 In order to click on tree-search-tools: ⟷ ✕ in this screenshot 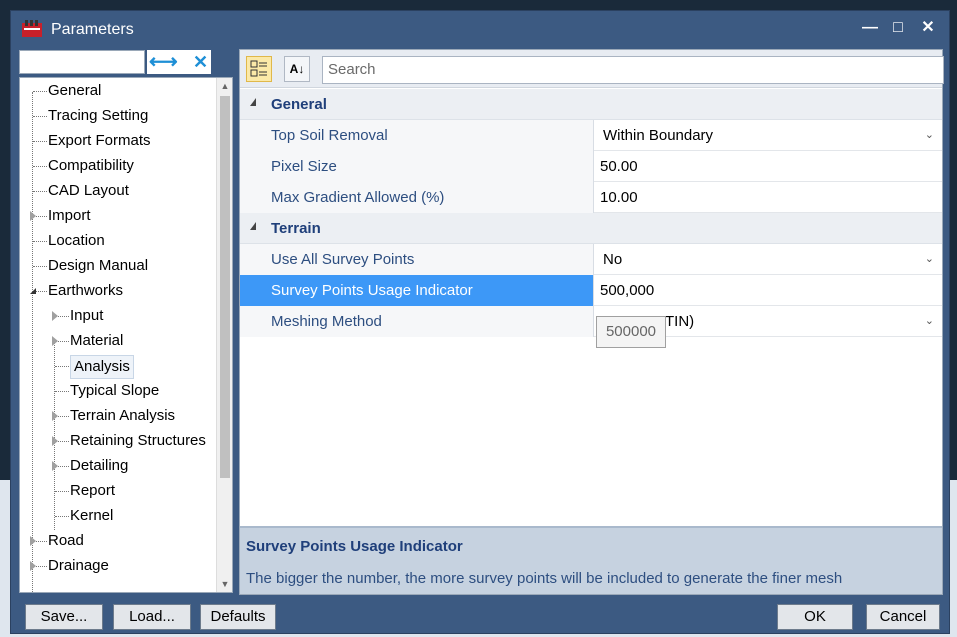, I will do `click(179, 62)`.